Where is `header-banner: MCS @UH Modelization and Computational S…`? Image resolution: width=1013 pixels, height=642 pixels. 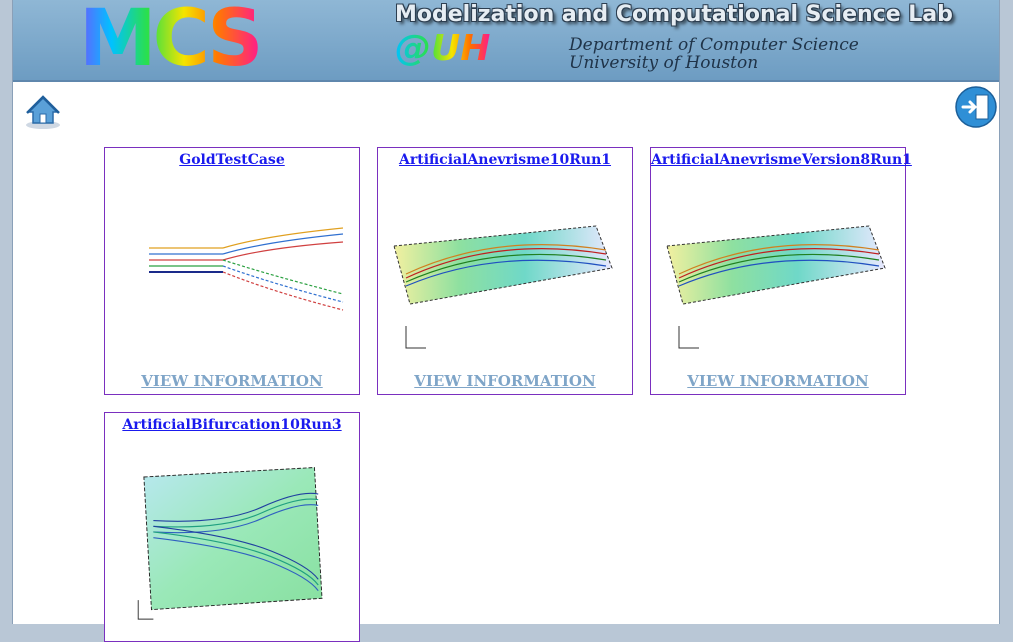
header-banner: MCS @UH Modelization and Computational S… is located at coordinates (506, 41).